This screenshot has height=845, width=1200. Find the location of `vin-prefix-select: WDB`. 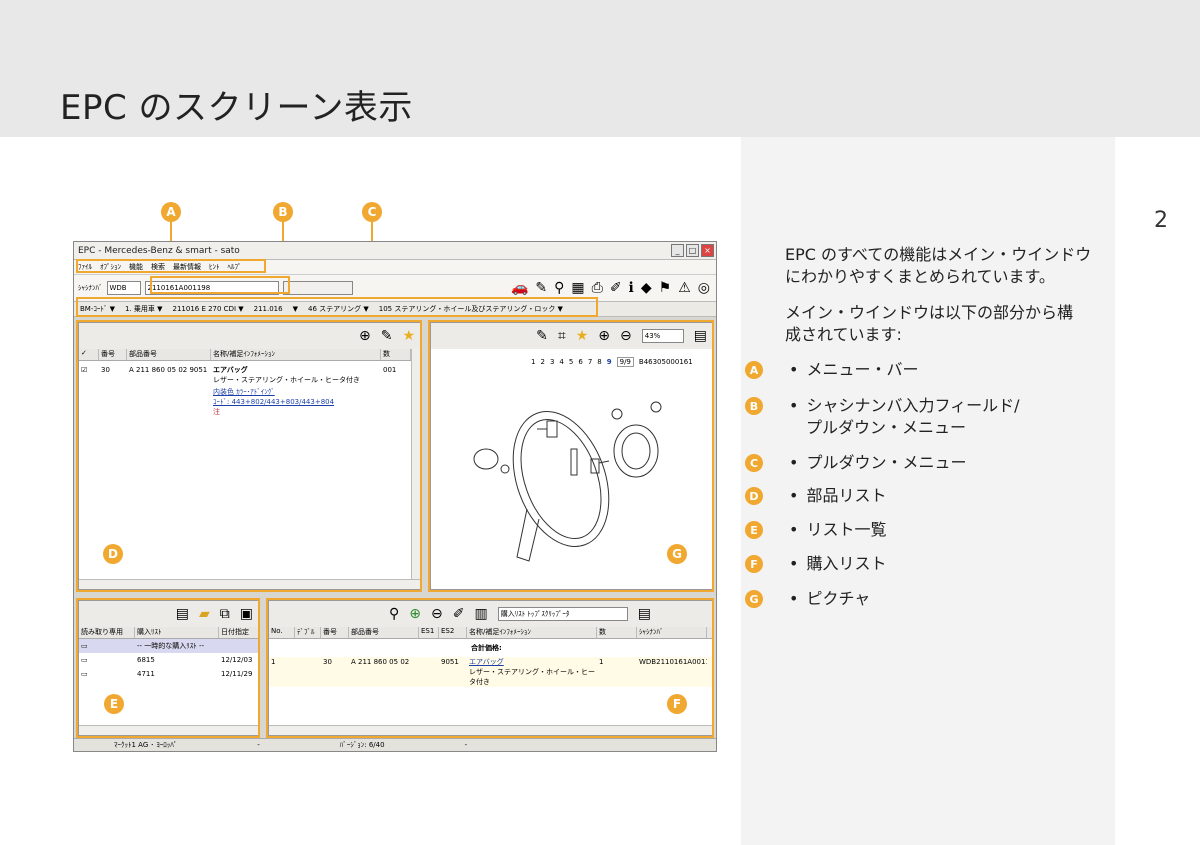

vin-prefix-select: WDB is located at coordinates (123, 288).